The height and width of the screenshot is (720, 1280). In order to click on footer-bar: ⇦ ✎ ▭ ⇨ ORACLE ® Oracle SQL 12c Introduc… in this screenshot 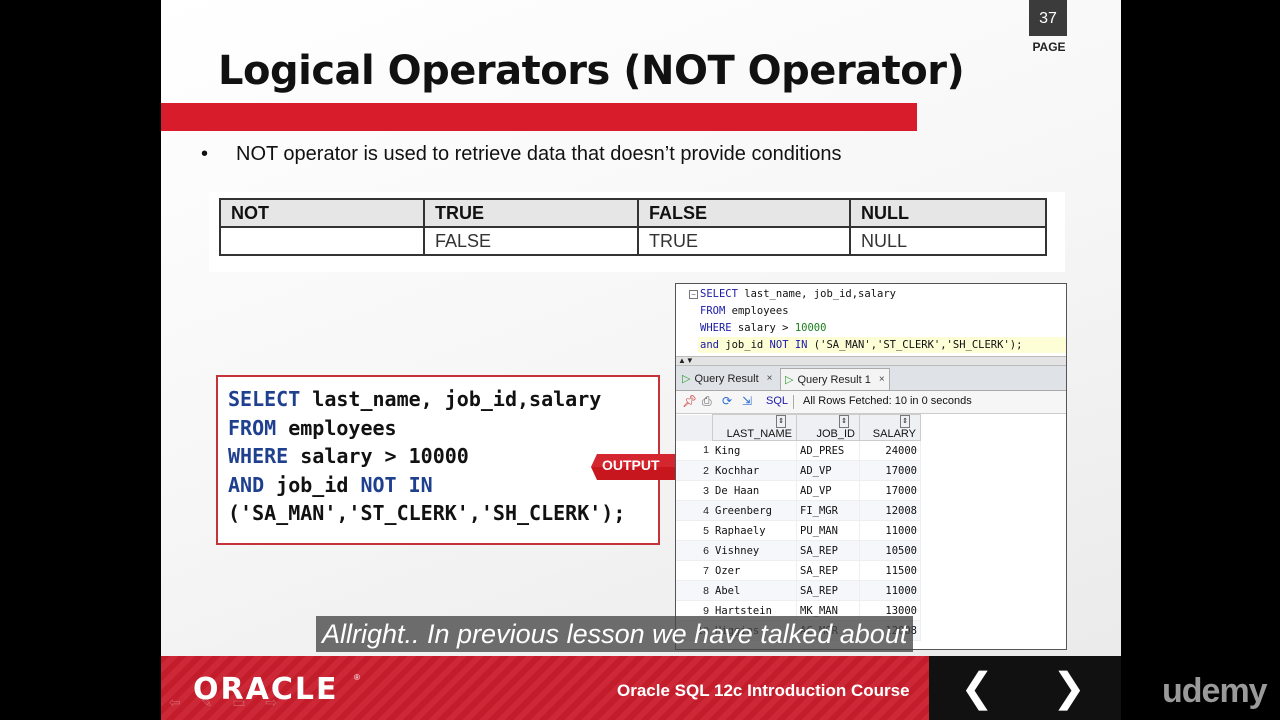, I will do `click(641, 688)`.